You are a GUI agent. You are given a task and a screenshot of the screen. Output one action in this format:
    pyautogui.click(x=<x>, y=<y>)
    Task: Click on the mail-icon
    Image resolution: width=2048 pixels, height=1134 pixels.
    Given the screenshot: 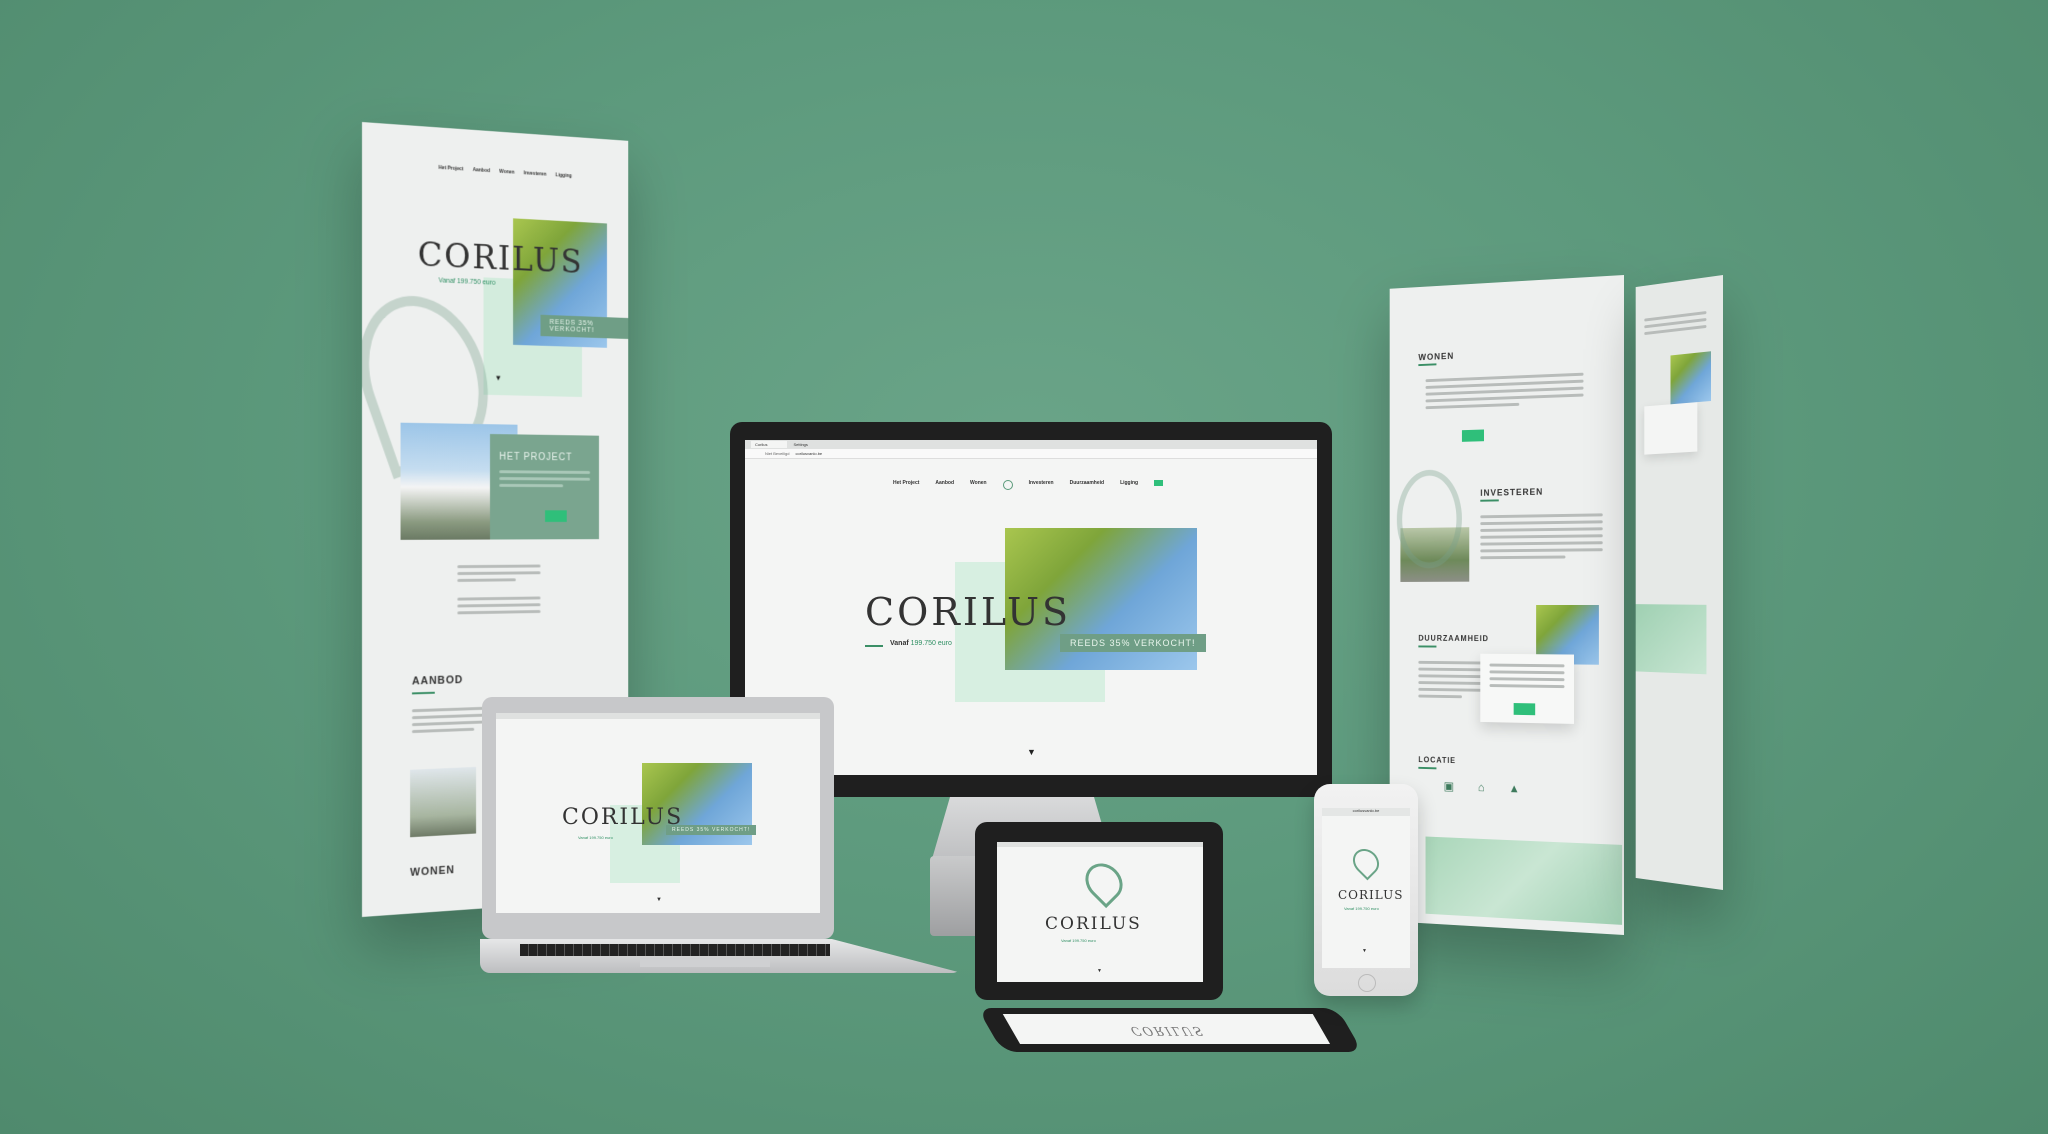 What is the action you would take?
    pyautogui.click(x=1159, y=483)
    